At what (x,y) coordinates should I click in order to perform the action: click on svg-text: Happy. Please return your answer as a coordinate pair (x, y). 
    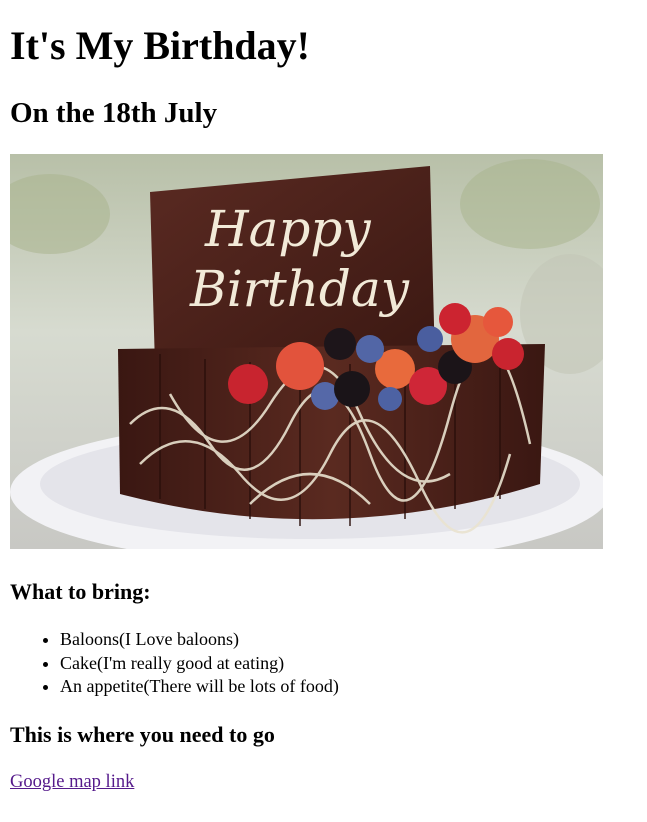
    Looking at the image, I should click on (287, 229).